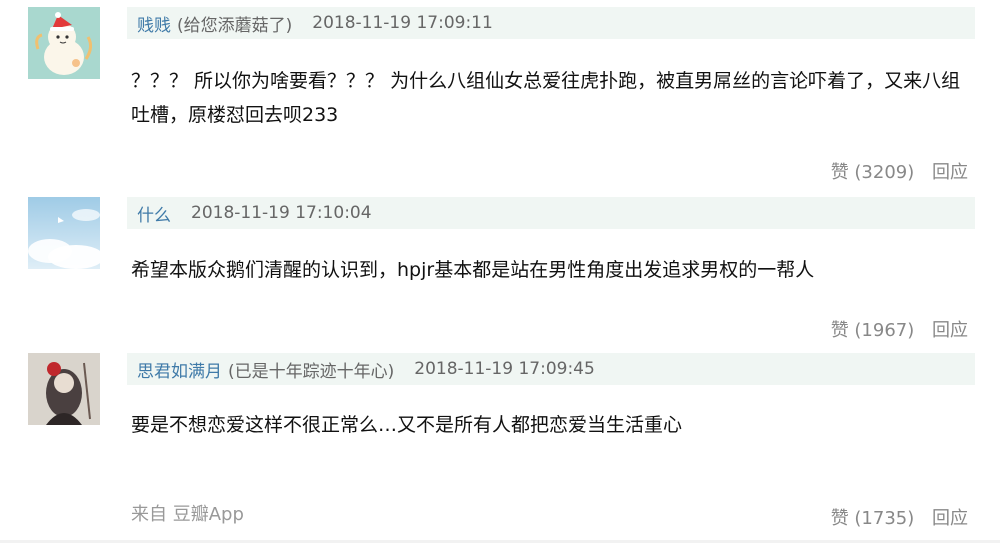 This screenshot has width=1000, height=543. Describe the element at coordinates (873, 518) in the screenshot. I see `like-button: 赞 (1735)` at that location.